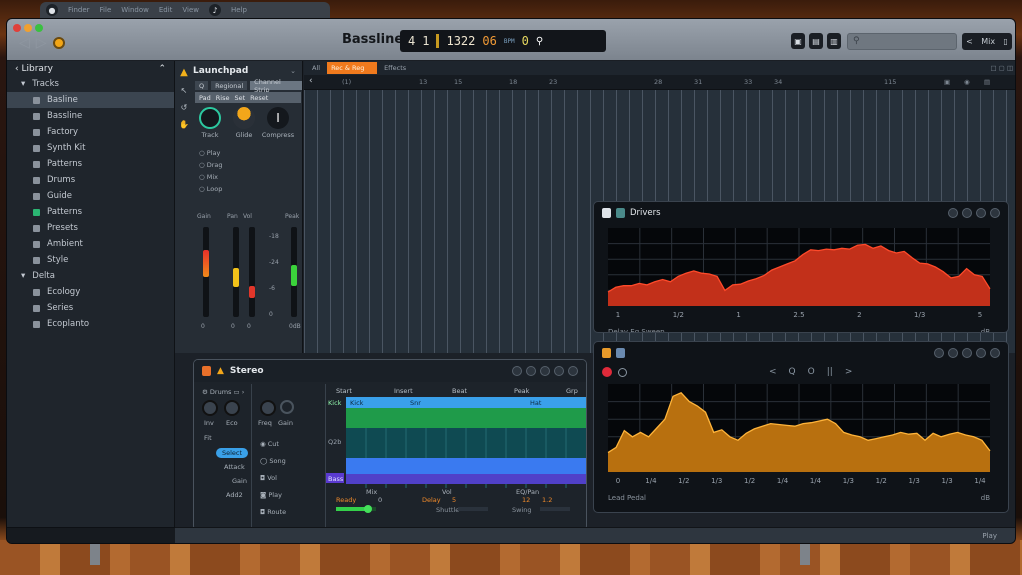 Image resolution: width=1022 pixels, height=575 pixels. Describe the element at coordinates (166, 10) in the screenshot. I see `menu-item: Edit` at that location.